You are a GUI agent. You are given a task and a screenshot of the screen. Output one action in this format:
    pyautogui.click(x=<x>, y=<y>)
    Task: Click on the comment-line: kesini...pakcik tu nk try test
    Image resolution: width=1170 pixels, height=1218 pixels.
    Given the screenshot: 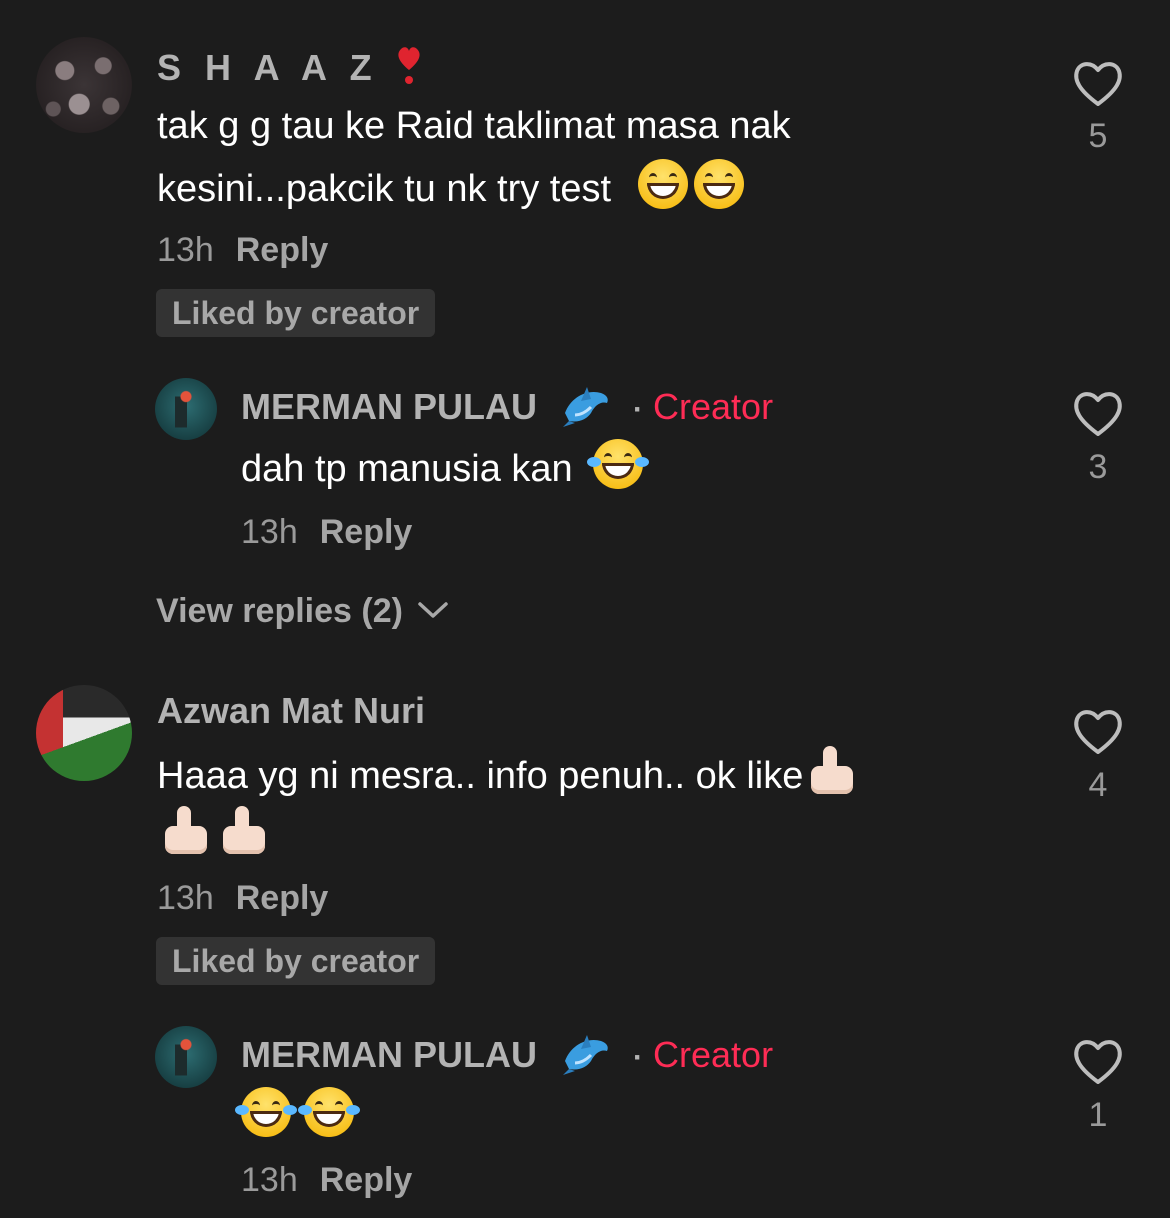 What is the action you would take?
    pyautogui.click(x=474, y=189)
    